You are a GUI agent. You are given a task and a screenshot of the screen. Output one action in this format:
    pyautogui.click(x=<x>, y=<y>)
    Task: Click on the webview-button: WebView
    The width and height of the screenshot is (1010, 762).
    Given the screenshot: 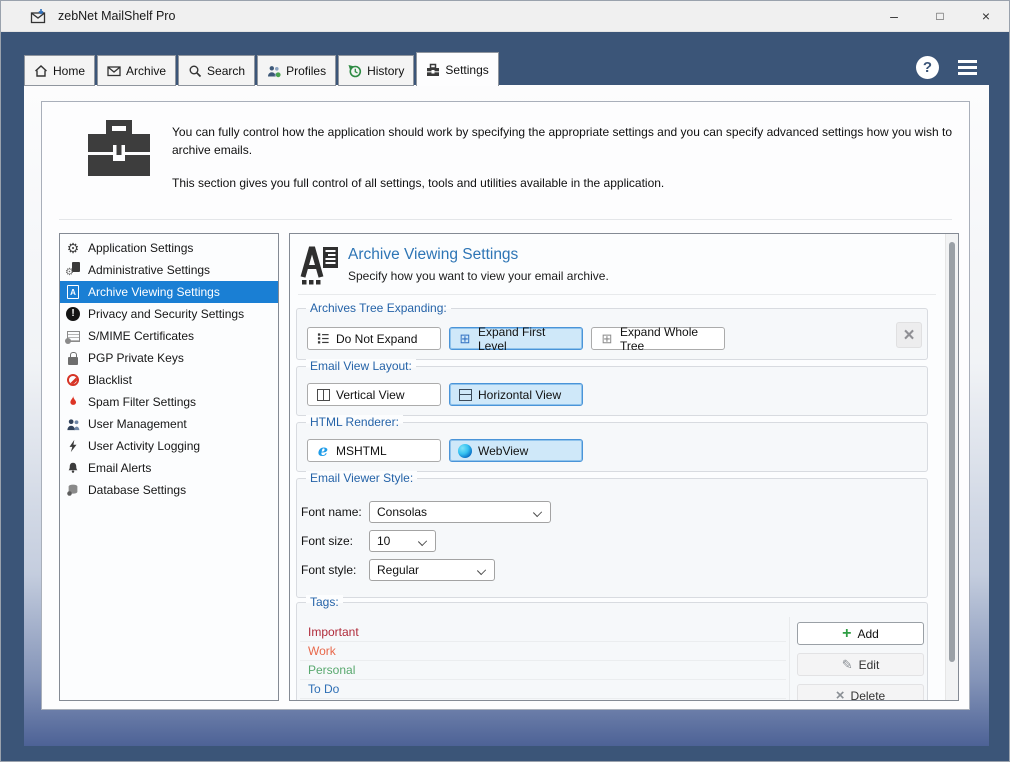 What is the action you would take?
    pyautogui.click(x=516, y=450)
    